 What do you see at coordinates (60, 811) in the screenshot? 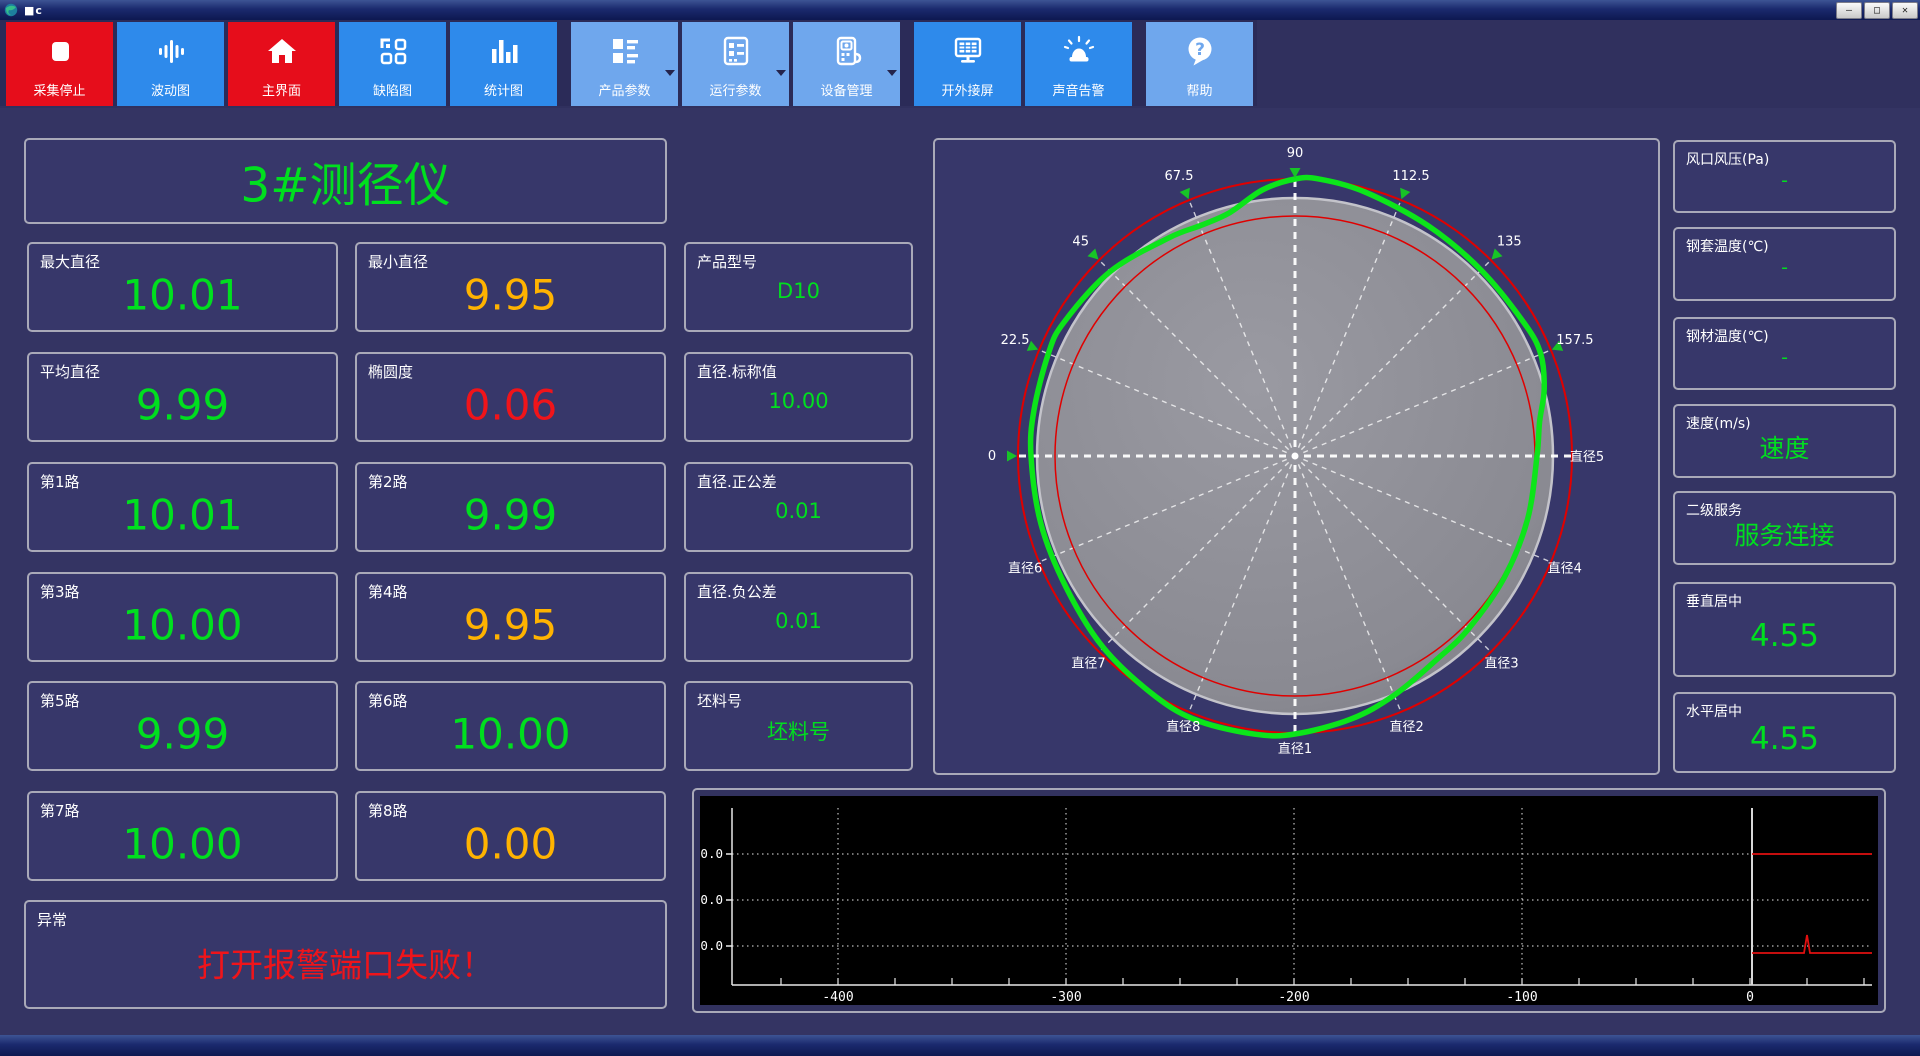
I see `measurement-label: 第7路` at bounding box center [60, 811].